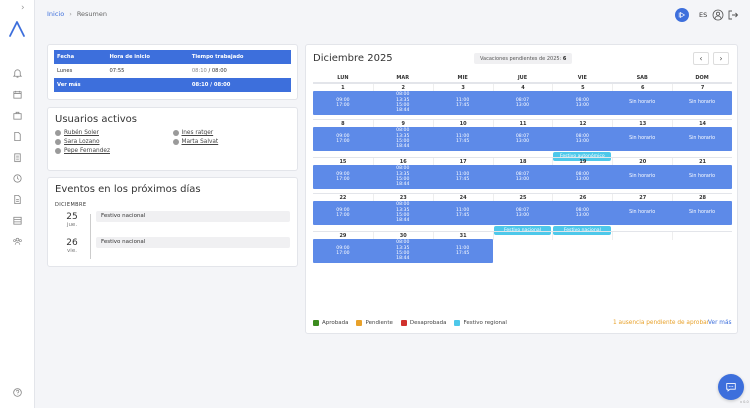 Image resolution: width=750 pixels, height=408 pixels. What do you see at coordinates (114, 151) in the screenshot?
I see `user-item: Pepe Fernandez` at bounding box center [114, 151].